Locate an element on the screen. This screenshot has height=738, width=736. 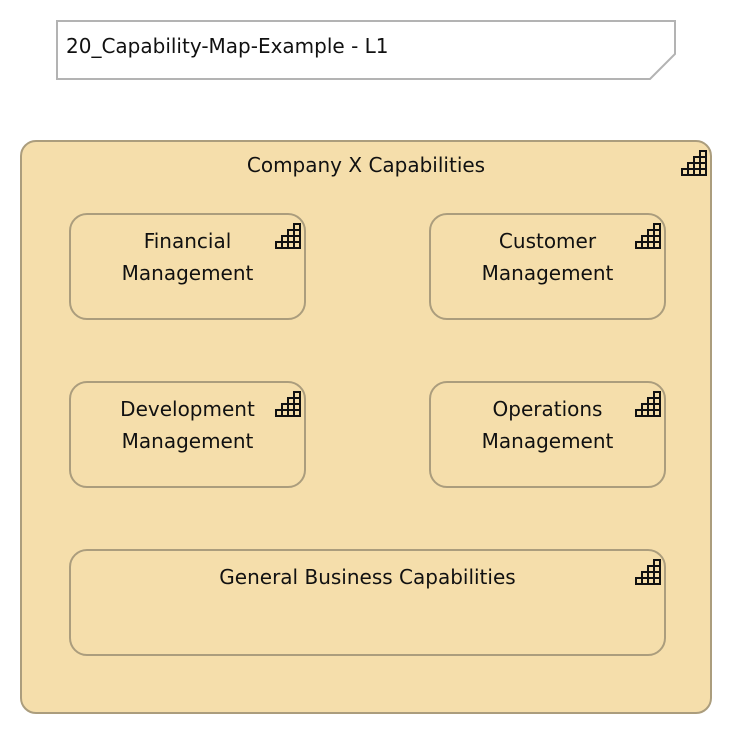
capability-development-management: Development Management is located at coordinates (187, 434).